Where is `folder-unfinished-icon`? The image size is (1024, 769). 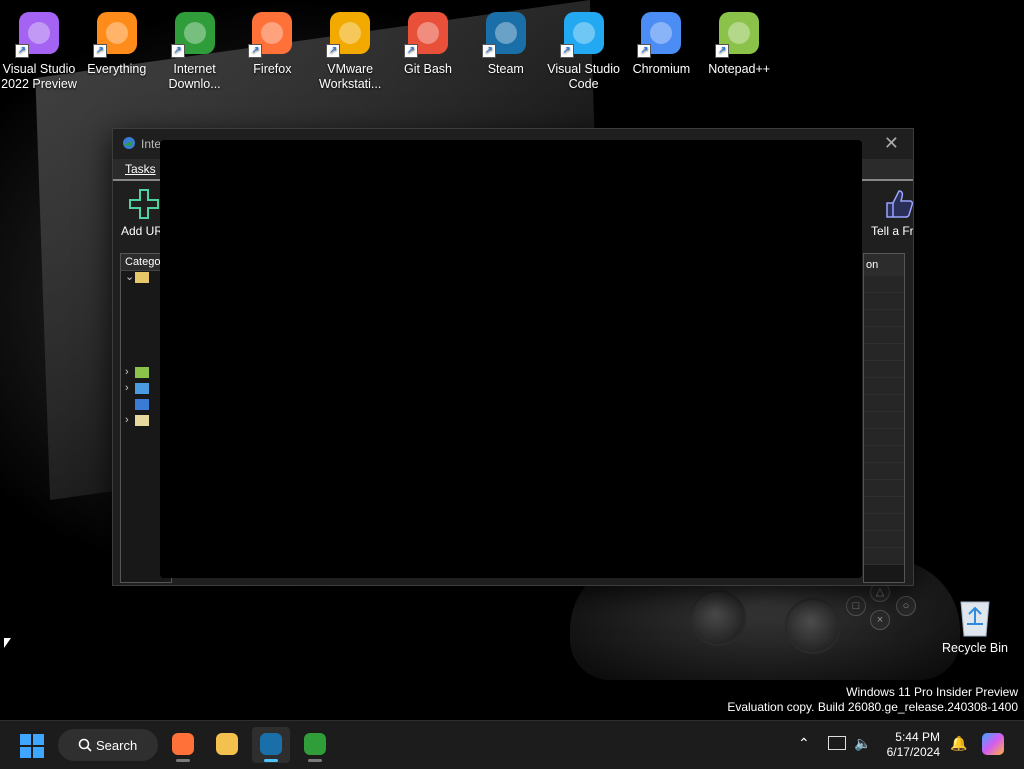 folder-unfinished-icon is located at coordinates (142, 372).